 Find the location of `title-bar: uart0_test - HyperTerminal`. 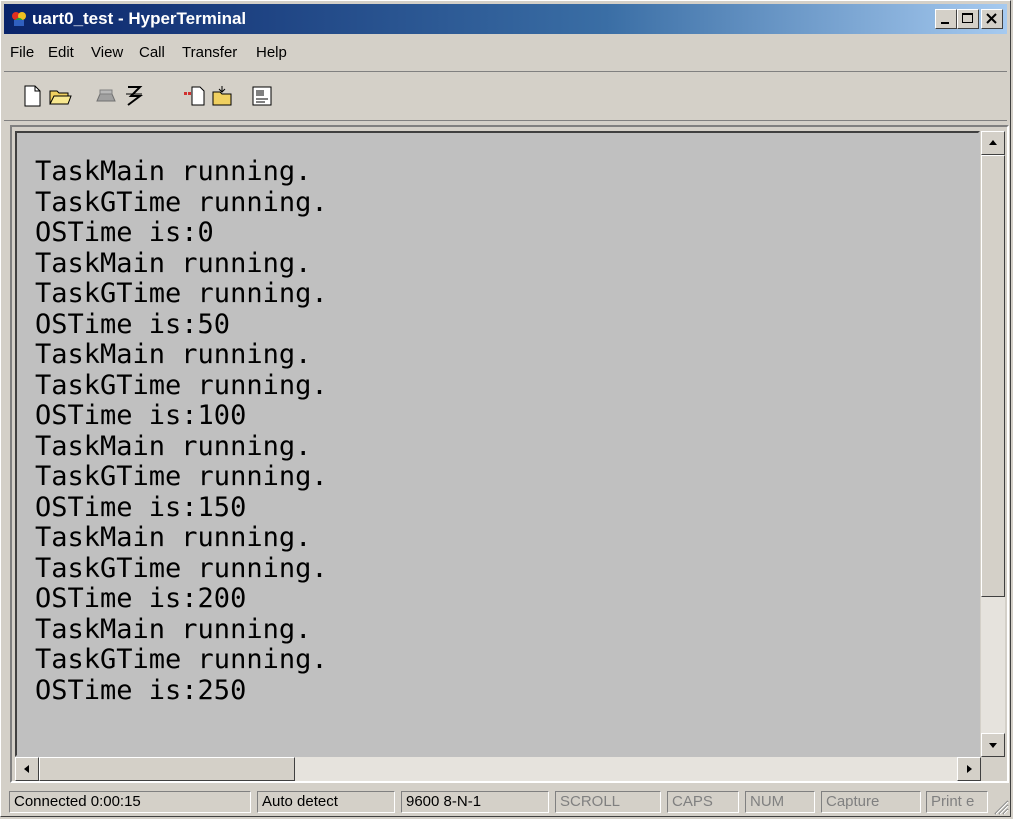

title-bar: uart0_test - HyperTerminal is located at coordinates (505, 19).